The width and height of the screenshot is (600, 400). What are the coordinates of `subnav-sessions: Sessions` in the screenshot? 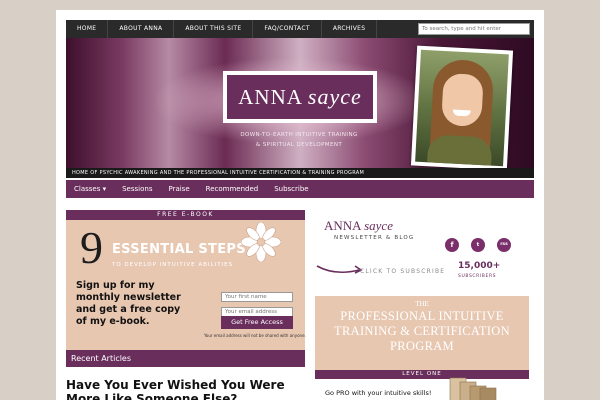 It's located at (137, 189).